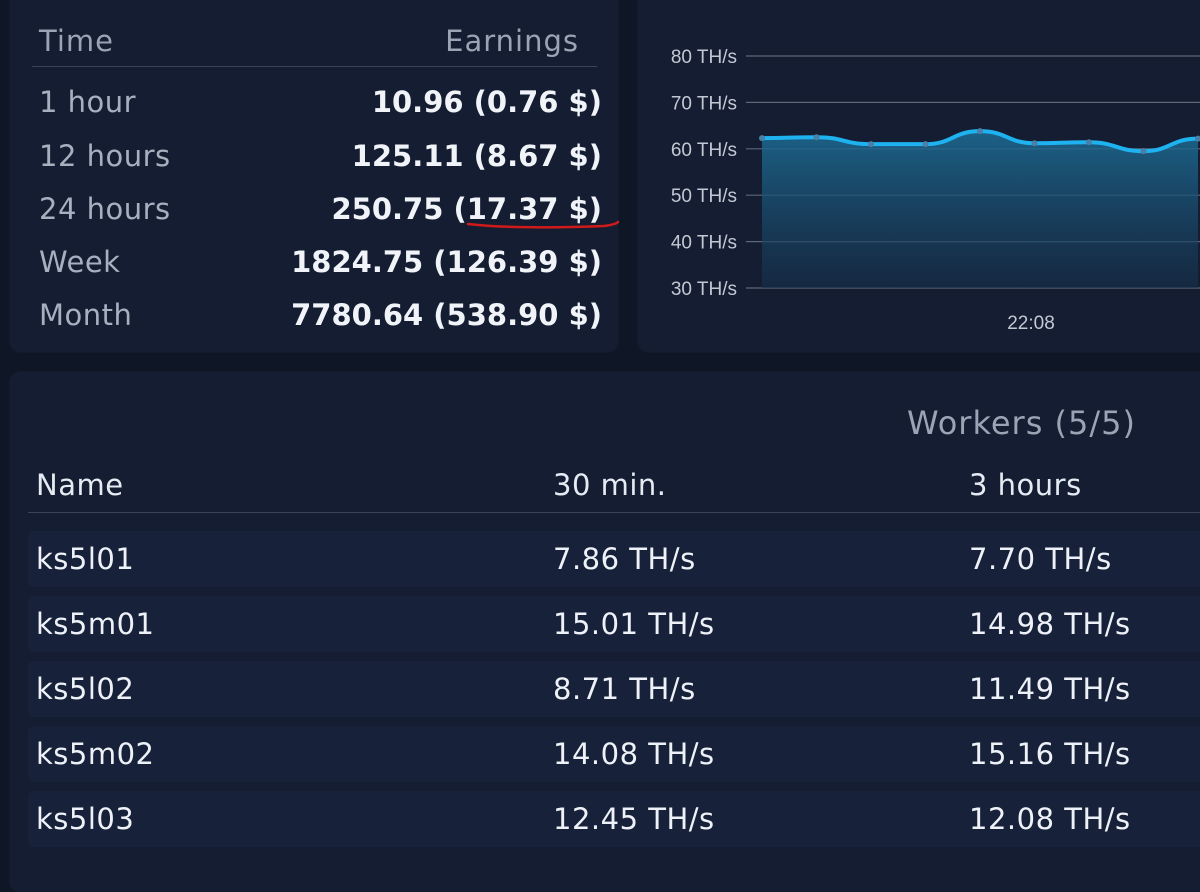 The width and height of the screenshot is (1200, 892). Describe the element at coordinates (105, 156) in the screenshot. I see `earnings-row-label: 12 hours` at that location.